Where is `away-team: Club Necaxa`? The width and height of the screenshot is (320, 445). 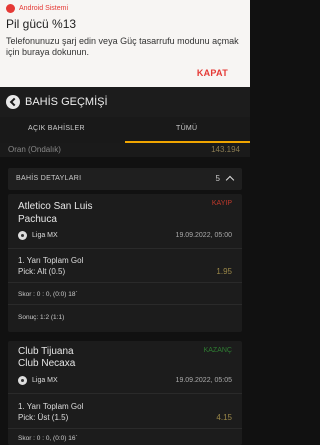
away-team: Club Necaxa is located at coordinates (47, 363).